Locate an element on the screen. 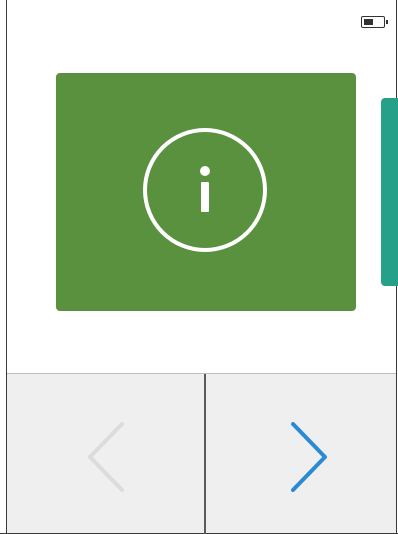 The width and height of the screenshot is (398, 534). next-button is located at coordinates (301, 453).